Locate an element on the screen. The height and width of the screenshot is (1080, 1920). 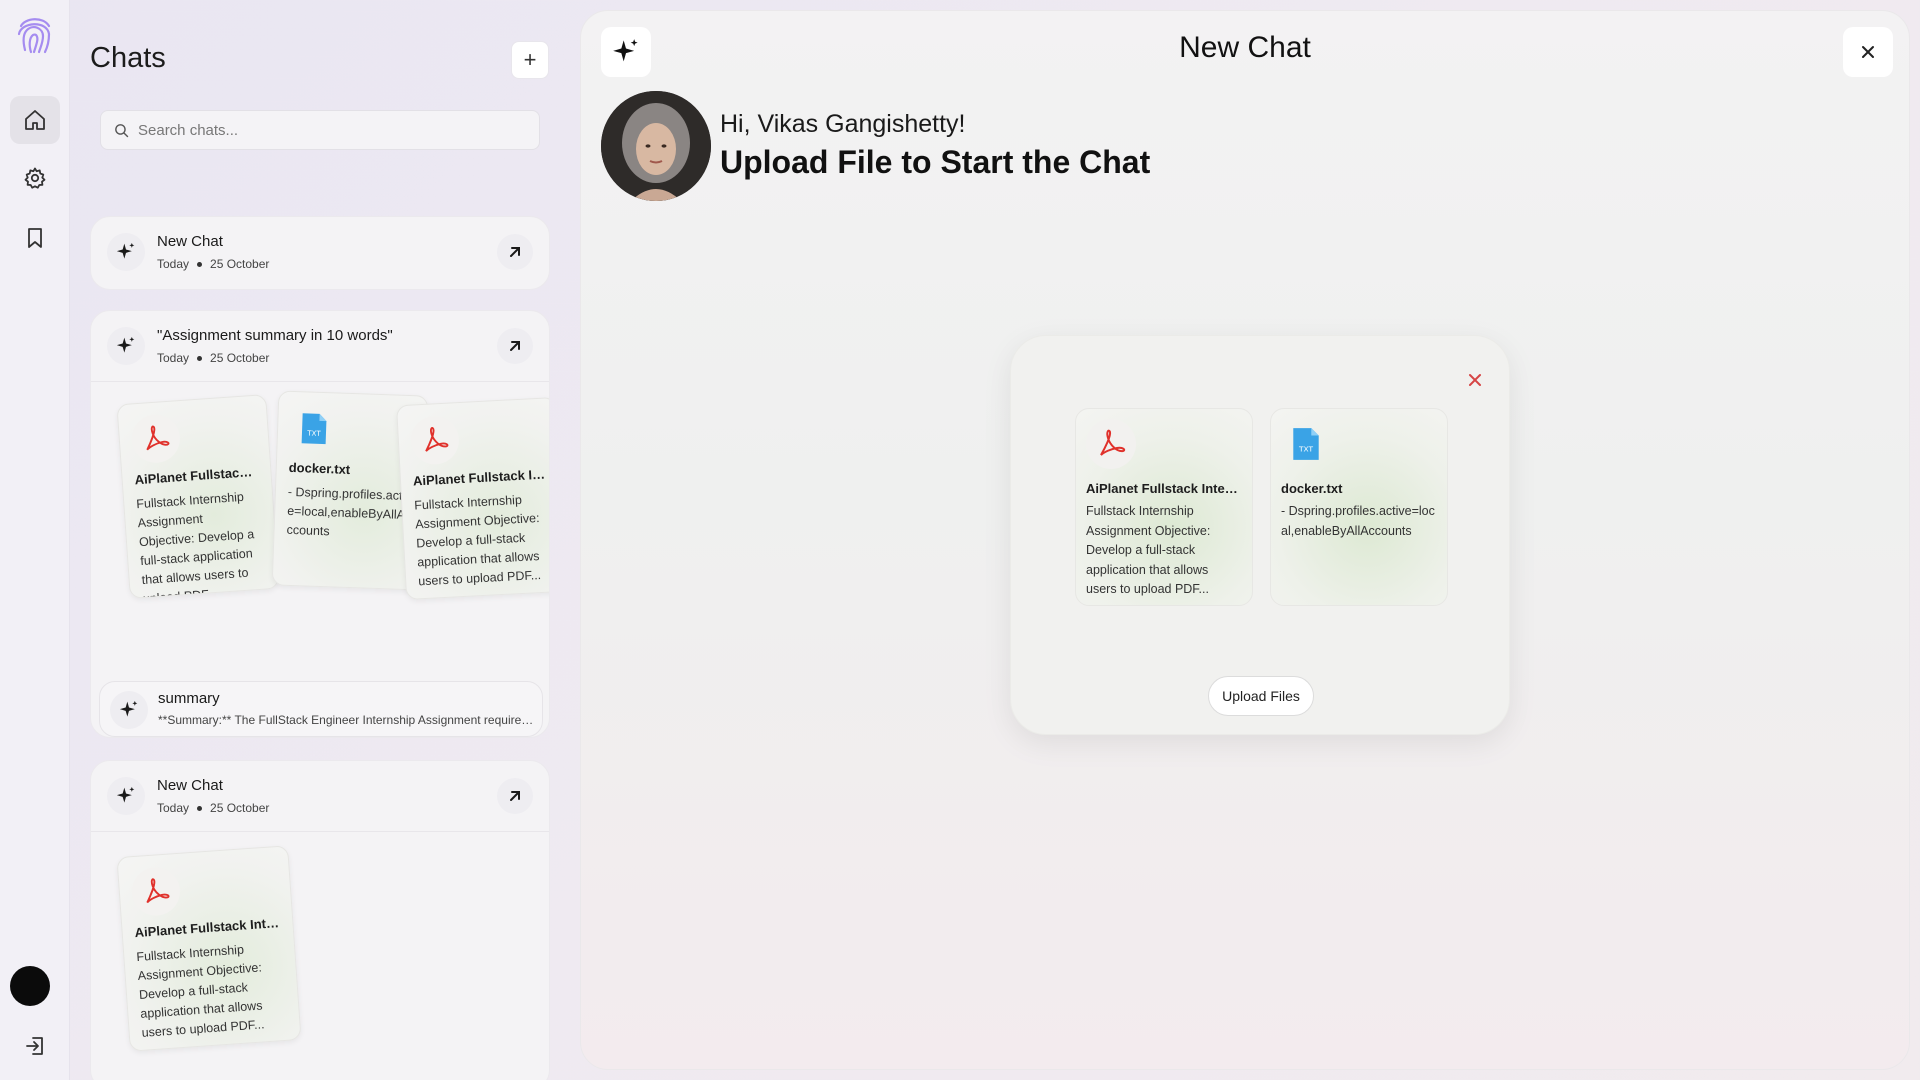
remove-files-button is located at coordinates (1477, 382).